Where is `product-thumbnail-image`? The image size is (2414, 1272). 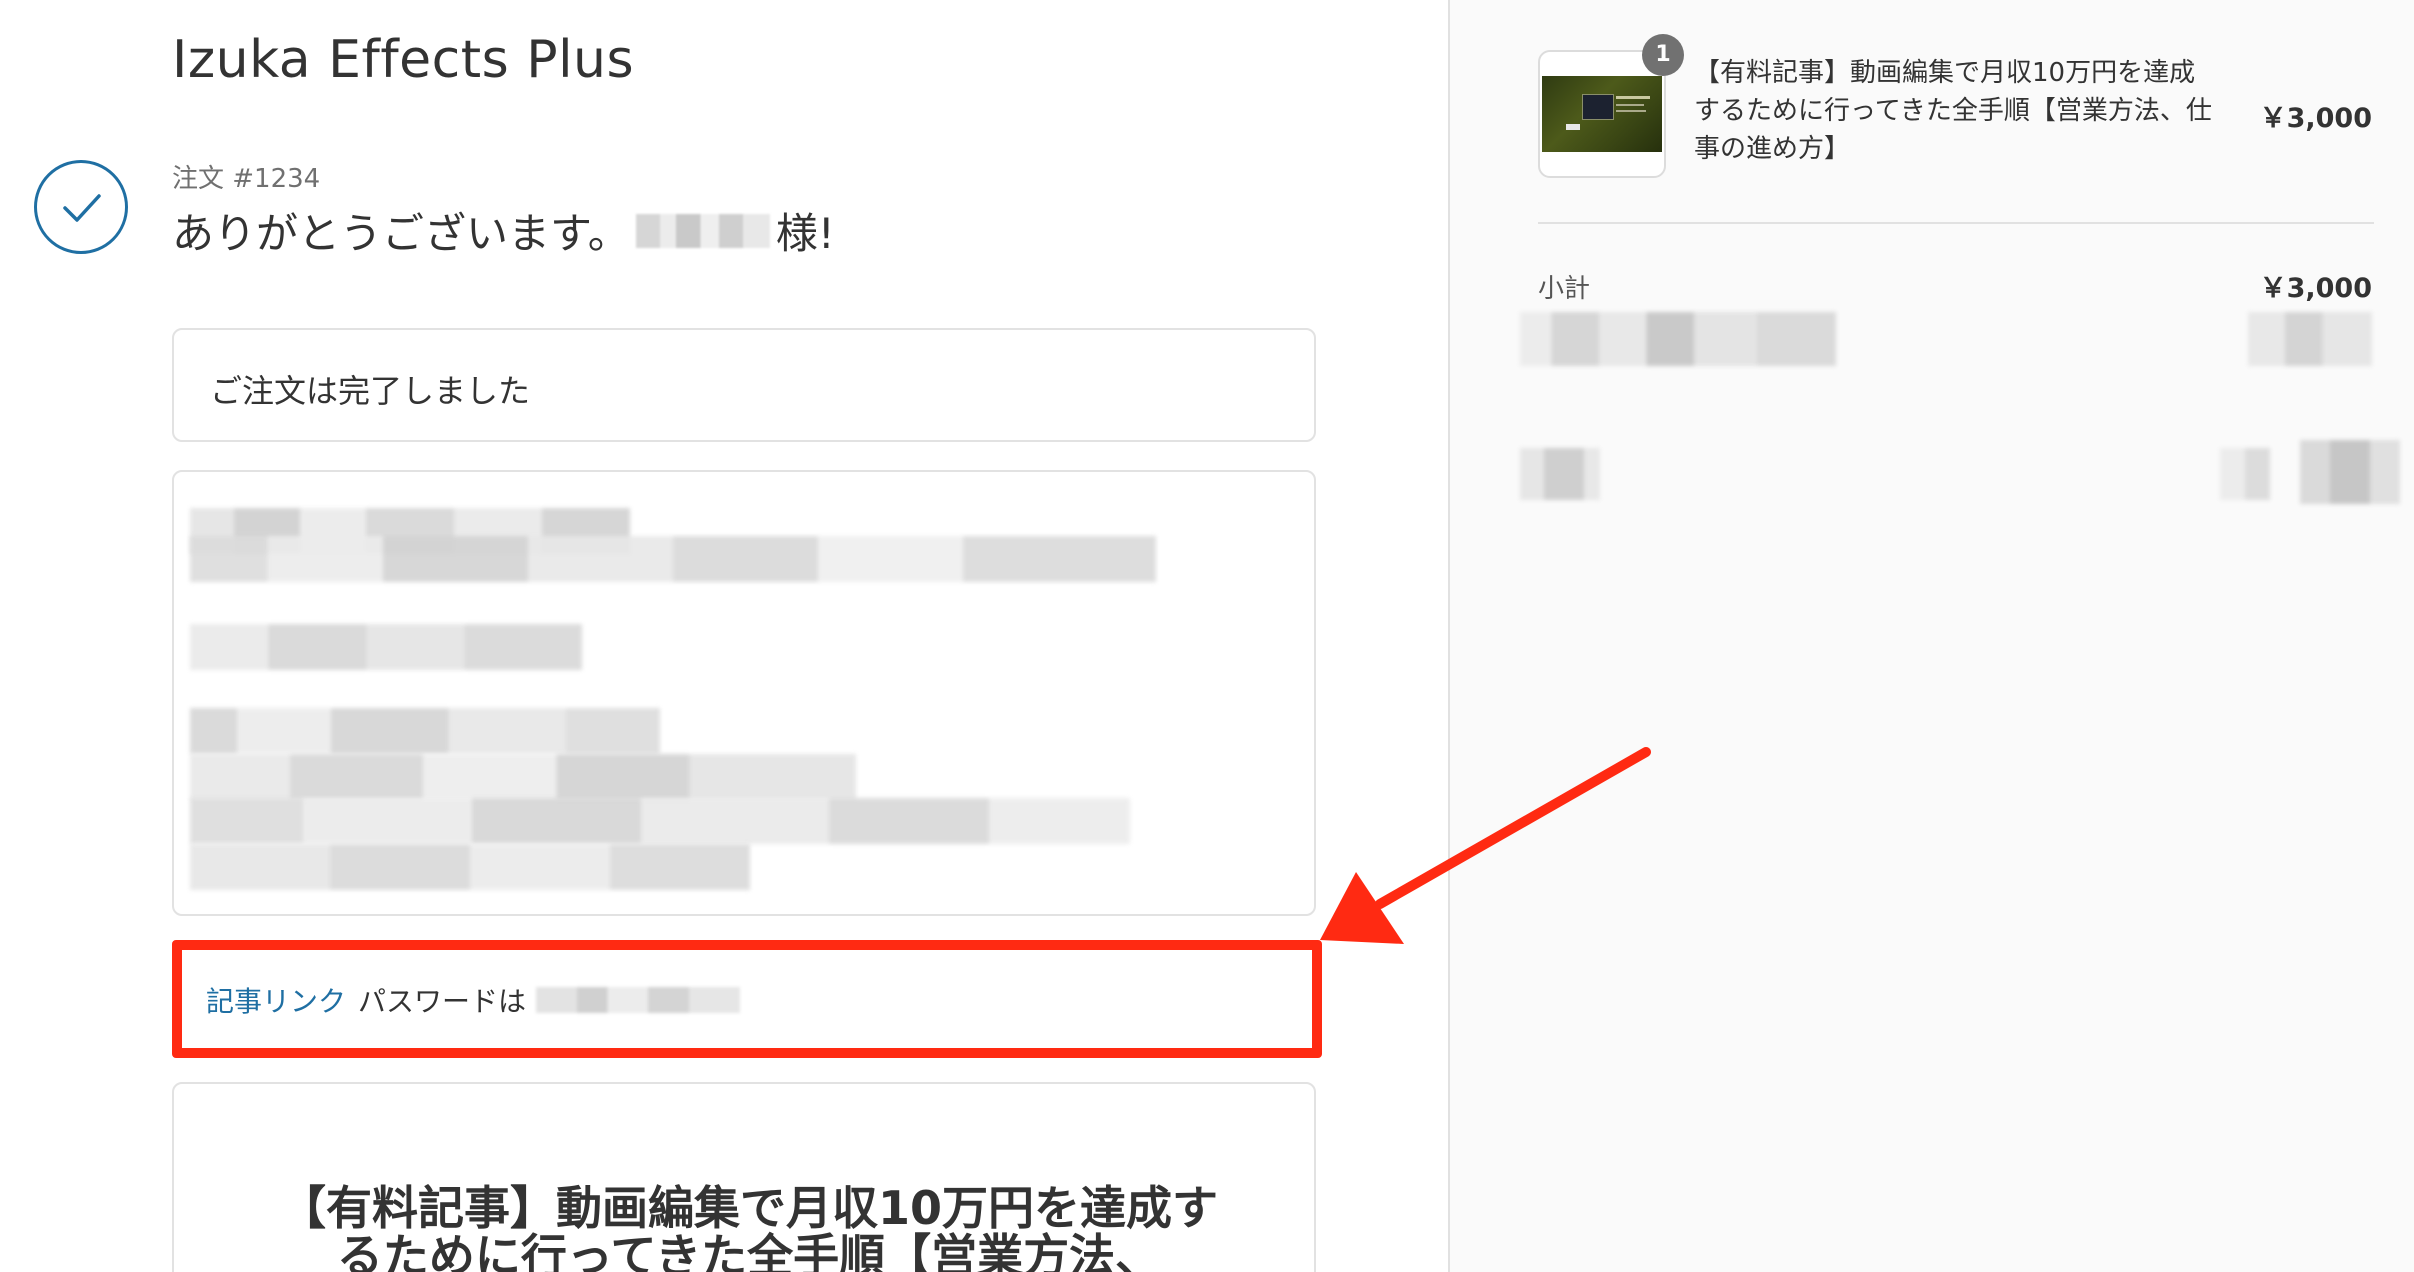
product-thumbnail-image is located at coordinates (1602, 114).